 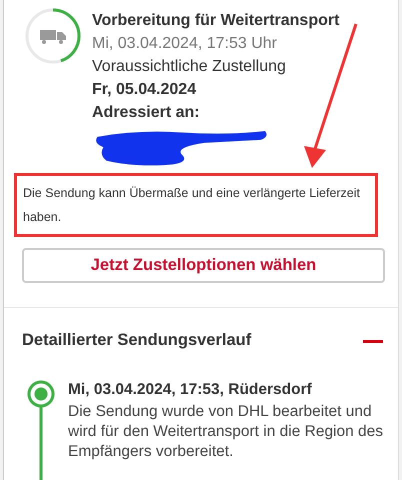 I want to click on delivery-label: Voraussichtliche Zustellung, so click(x=189, y=67).